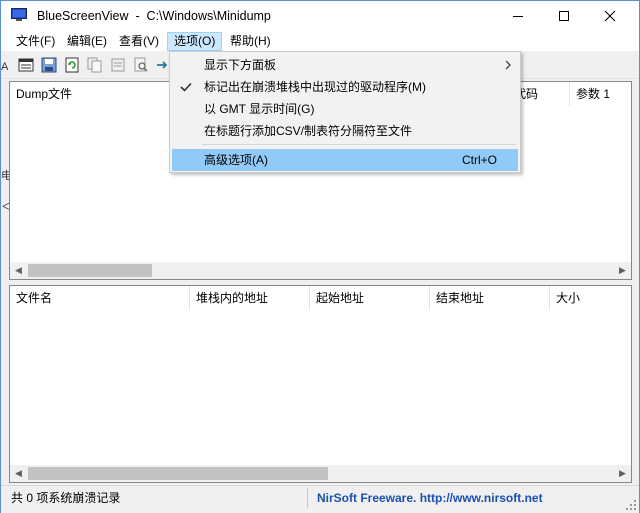 This screenshot has width=640, height=513. Describe the element at coordinates (320, 270) in the screenshot. I see `crash-list-hscrollbar: ◀ ▶` at that location.